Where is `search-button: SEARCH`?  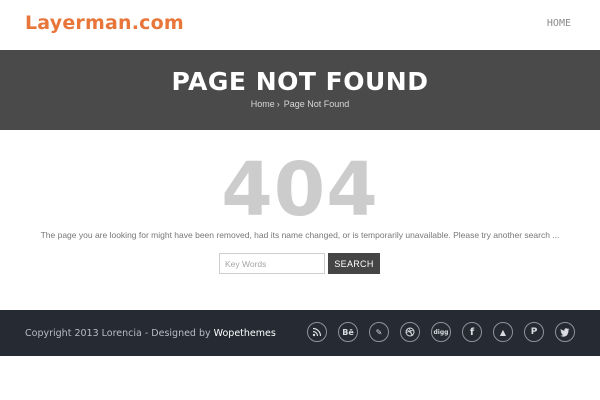 search-button: SEARCH is located at coordinates (354, 263).